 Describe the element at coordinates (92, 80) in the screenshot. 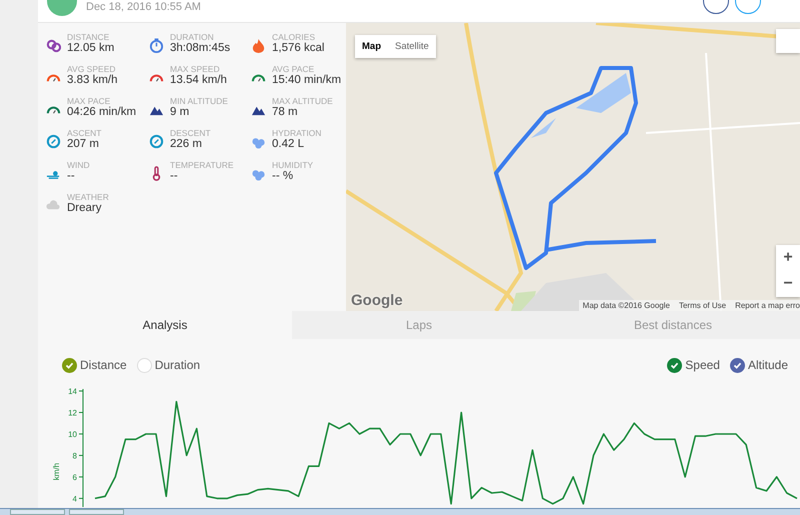

I see `stat-value: 3.83 km/h` at that location.